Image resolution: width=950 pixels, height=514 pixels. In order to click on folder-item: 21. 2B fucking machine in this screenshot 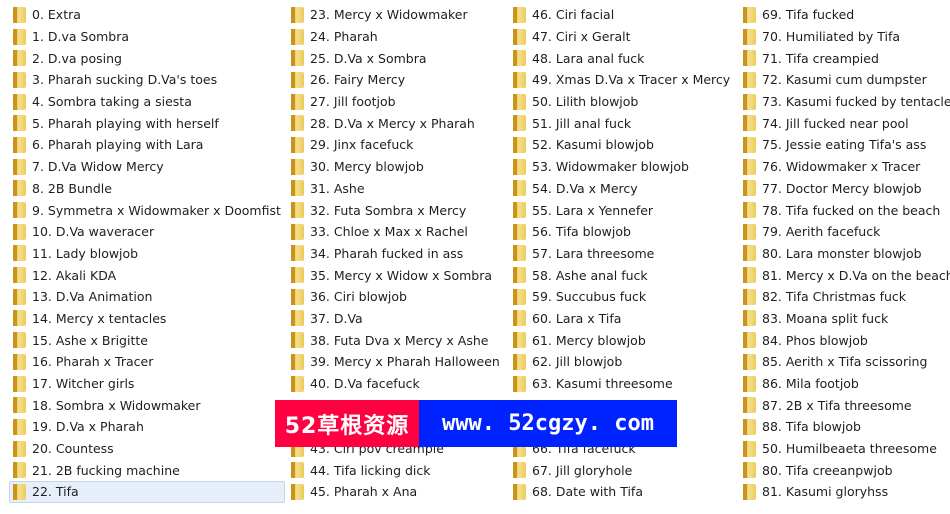, I will do `click(147, 470)`.